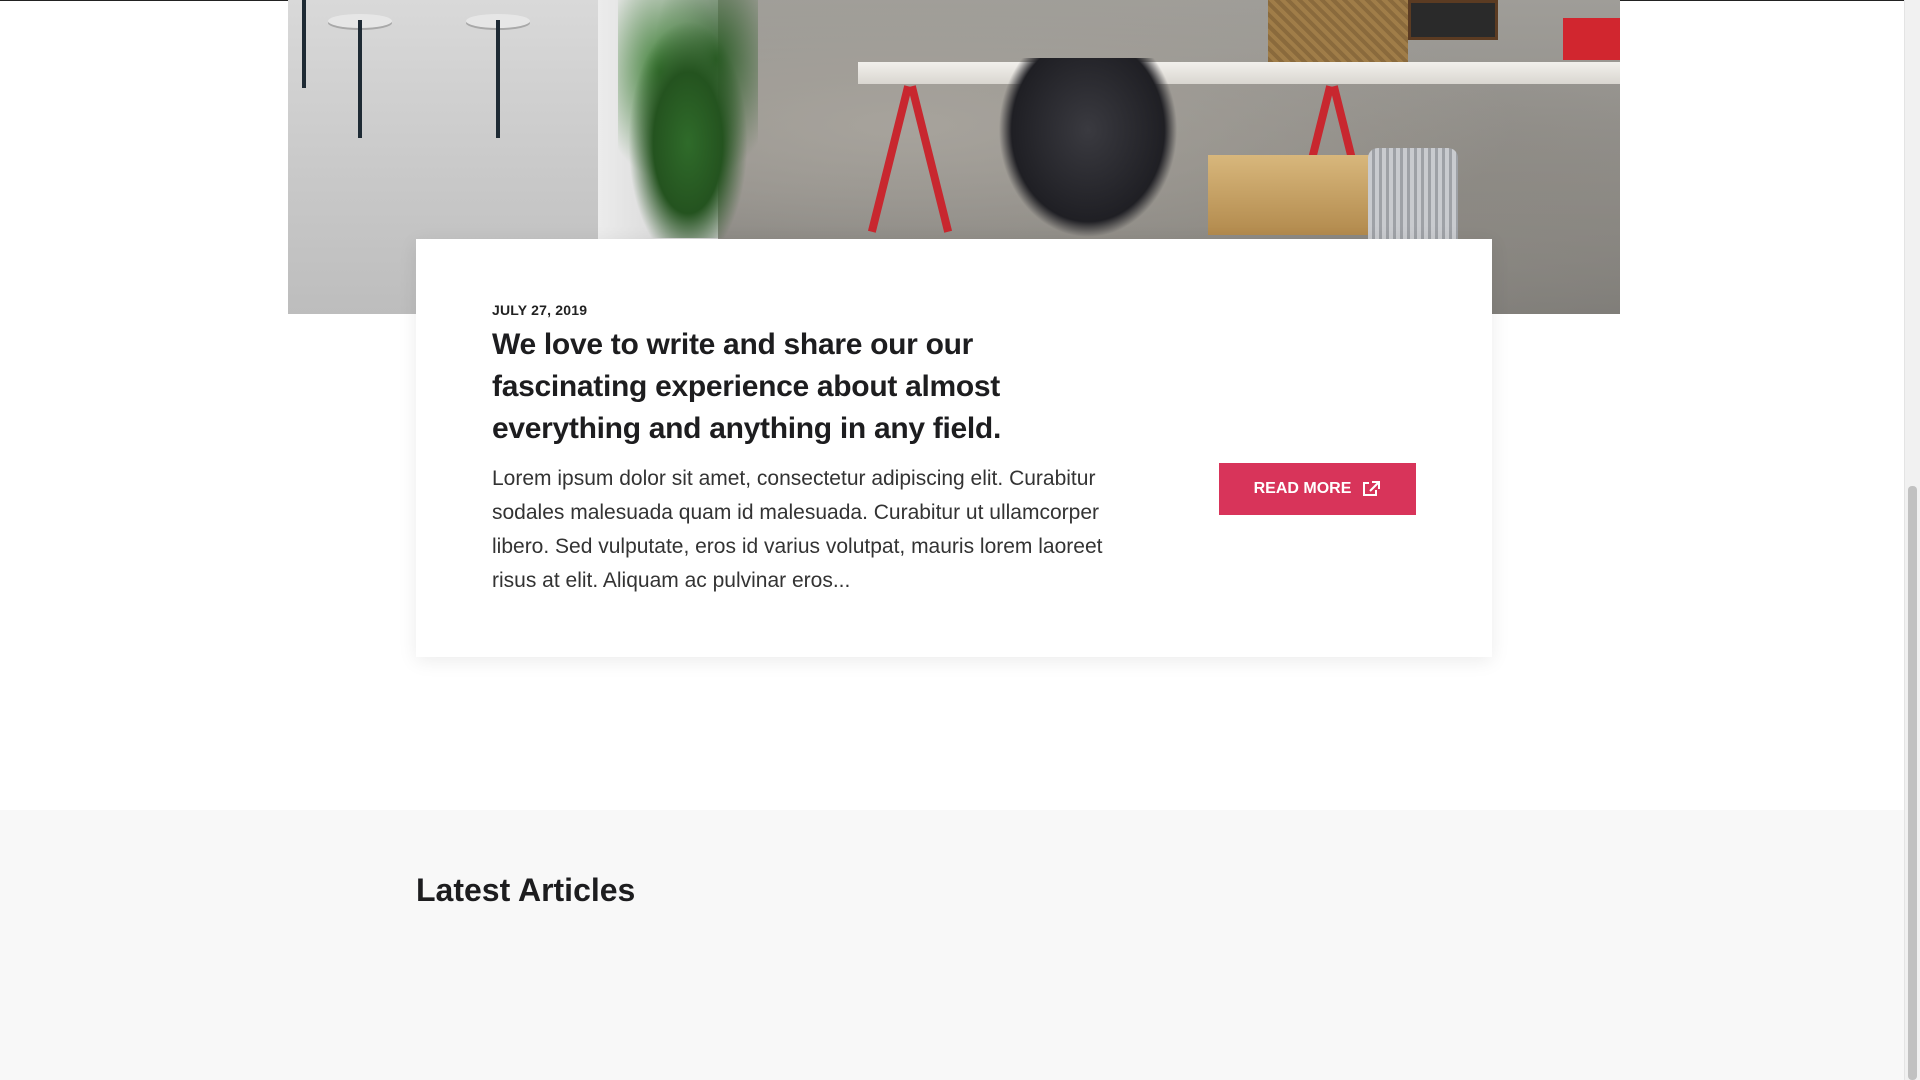 This screenshot has width=1920, height=1080. Describe the element at coordinates (1591, 39) in the screenshot. I see `image-red-box` at that location.